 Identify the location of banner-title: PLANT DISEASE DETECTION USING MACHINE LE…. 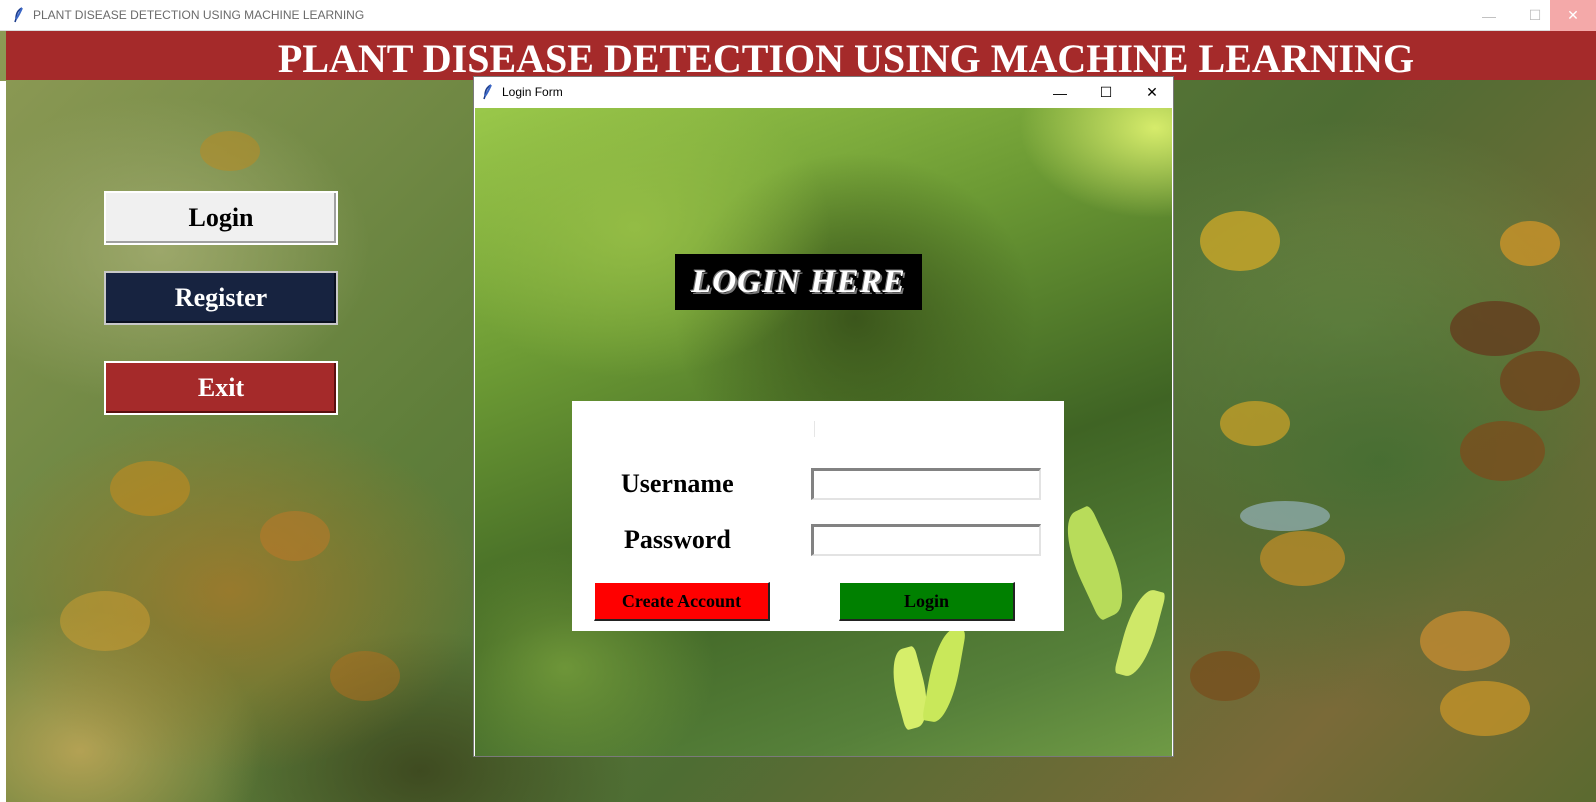
(846, 58).